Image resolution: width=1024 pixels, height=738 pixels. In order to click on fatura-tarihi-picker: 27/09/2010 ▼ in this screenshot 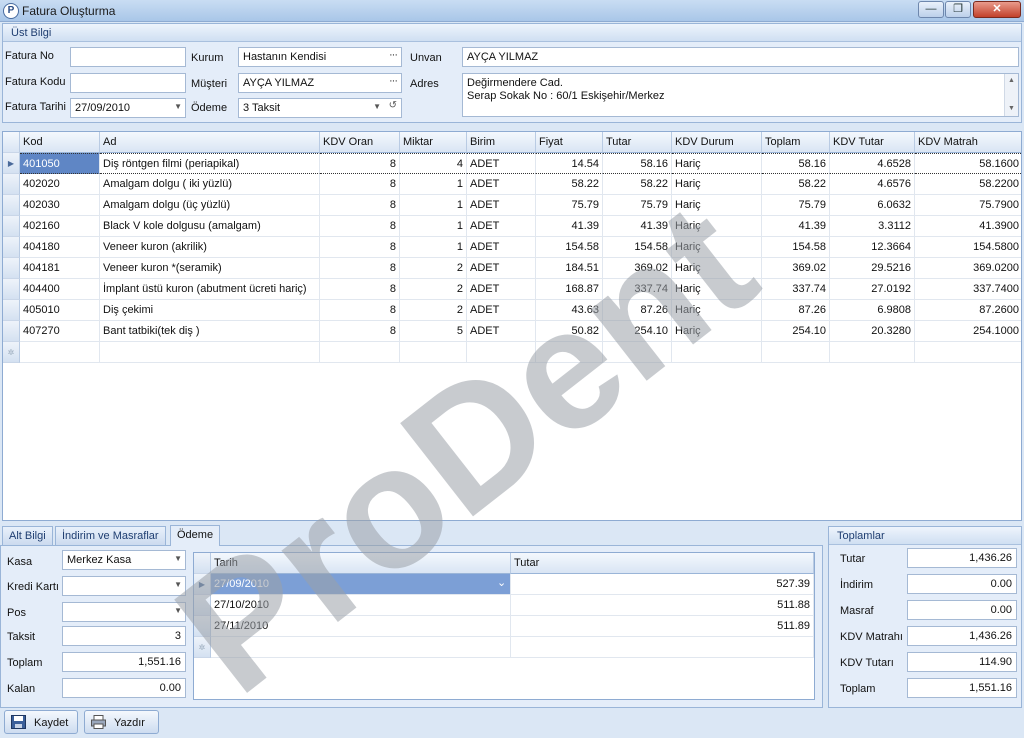, I will do `click(128, 108)`.